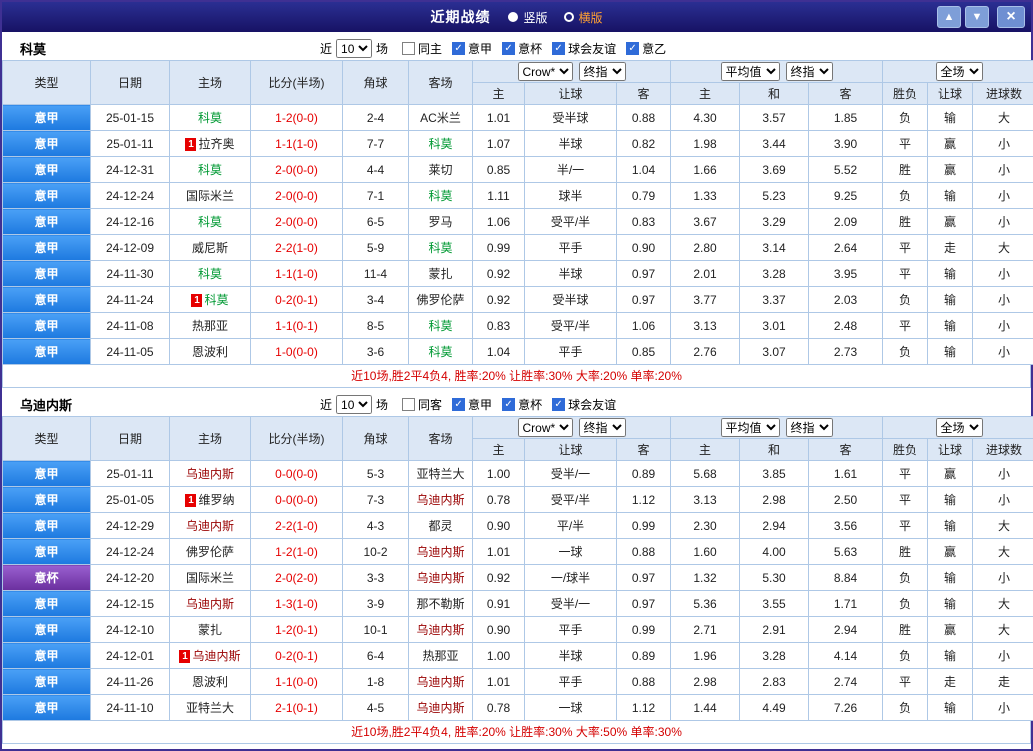 The image size is (1033, 751). I want to click on home-team-cell: 1科莫, so click(210, 300).